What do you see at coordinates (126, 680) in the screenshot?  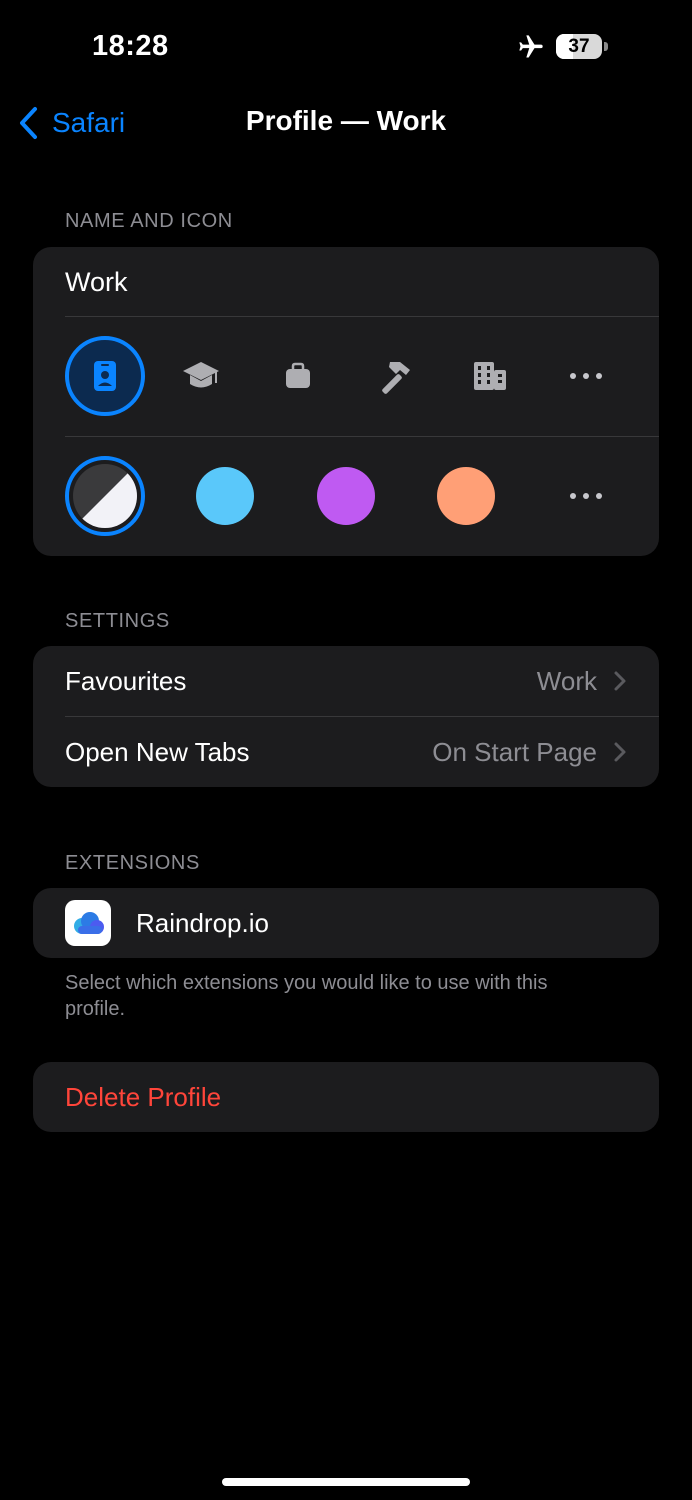 I see `favourites-label: Favourites` at bounding box center [126, 680].